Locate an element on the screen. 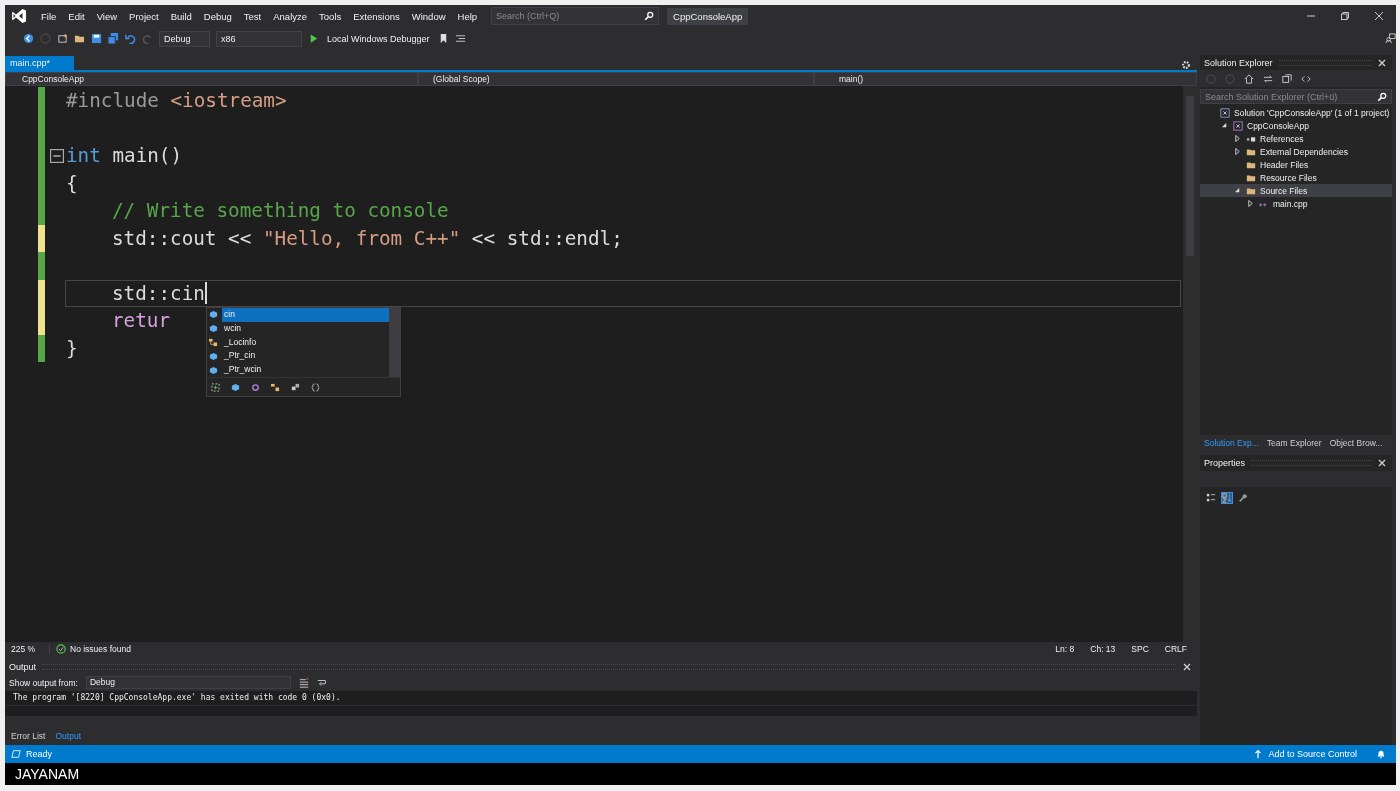  tree-item: References is located at coordinates (1296, 138).